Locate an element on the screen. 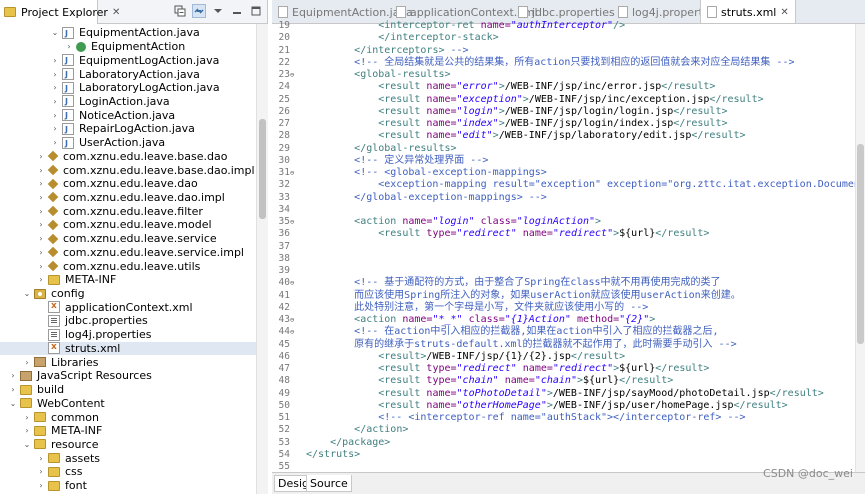 The image size is (865, 494). tree-item: › common is located at coordinates (128, 417).